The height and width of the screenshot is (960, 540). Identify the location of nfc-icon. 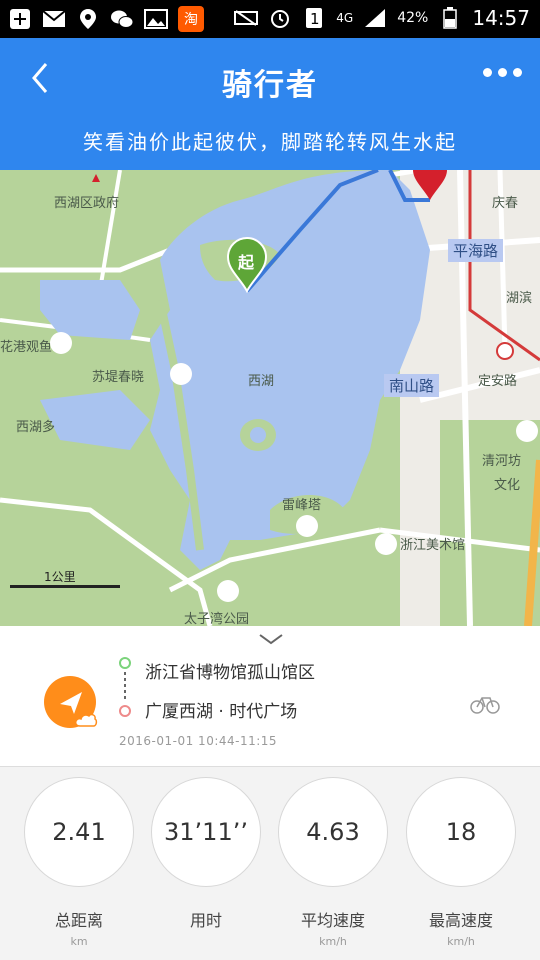
(246, 18).